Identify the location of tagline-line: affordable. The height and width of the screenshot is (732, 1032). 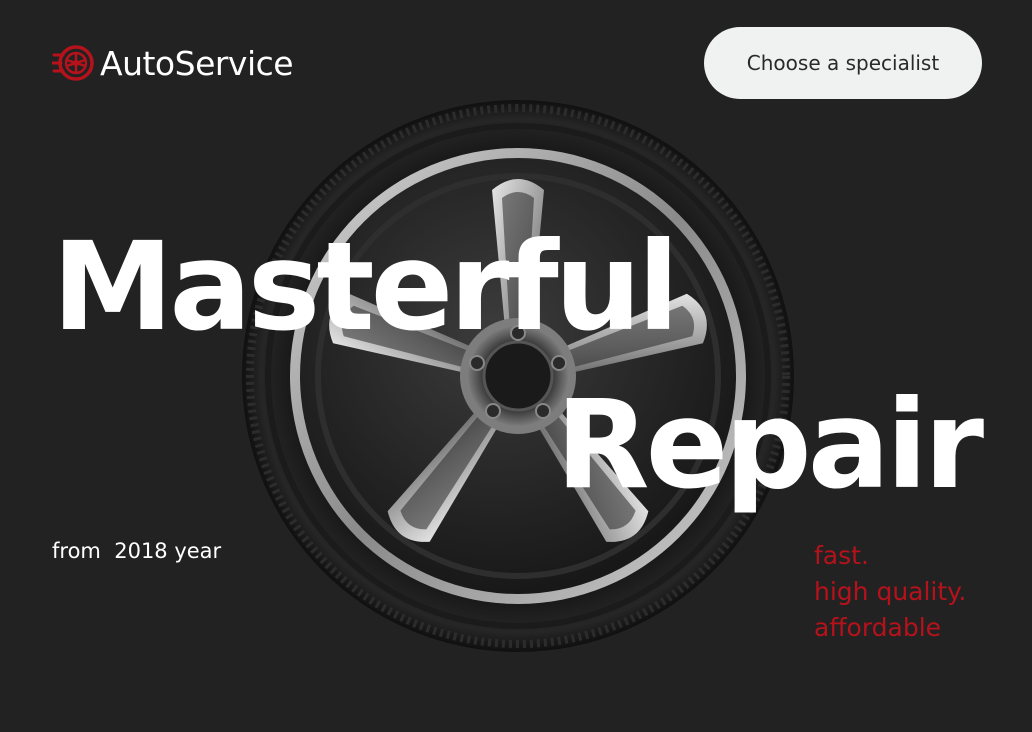
(878, 627).